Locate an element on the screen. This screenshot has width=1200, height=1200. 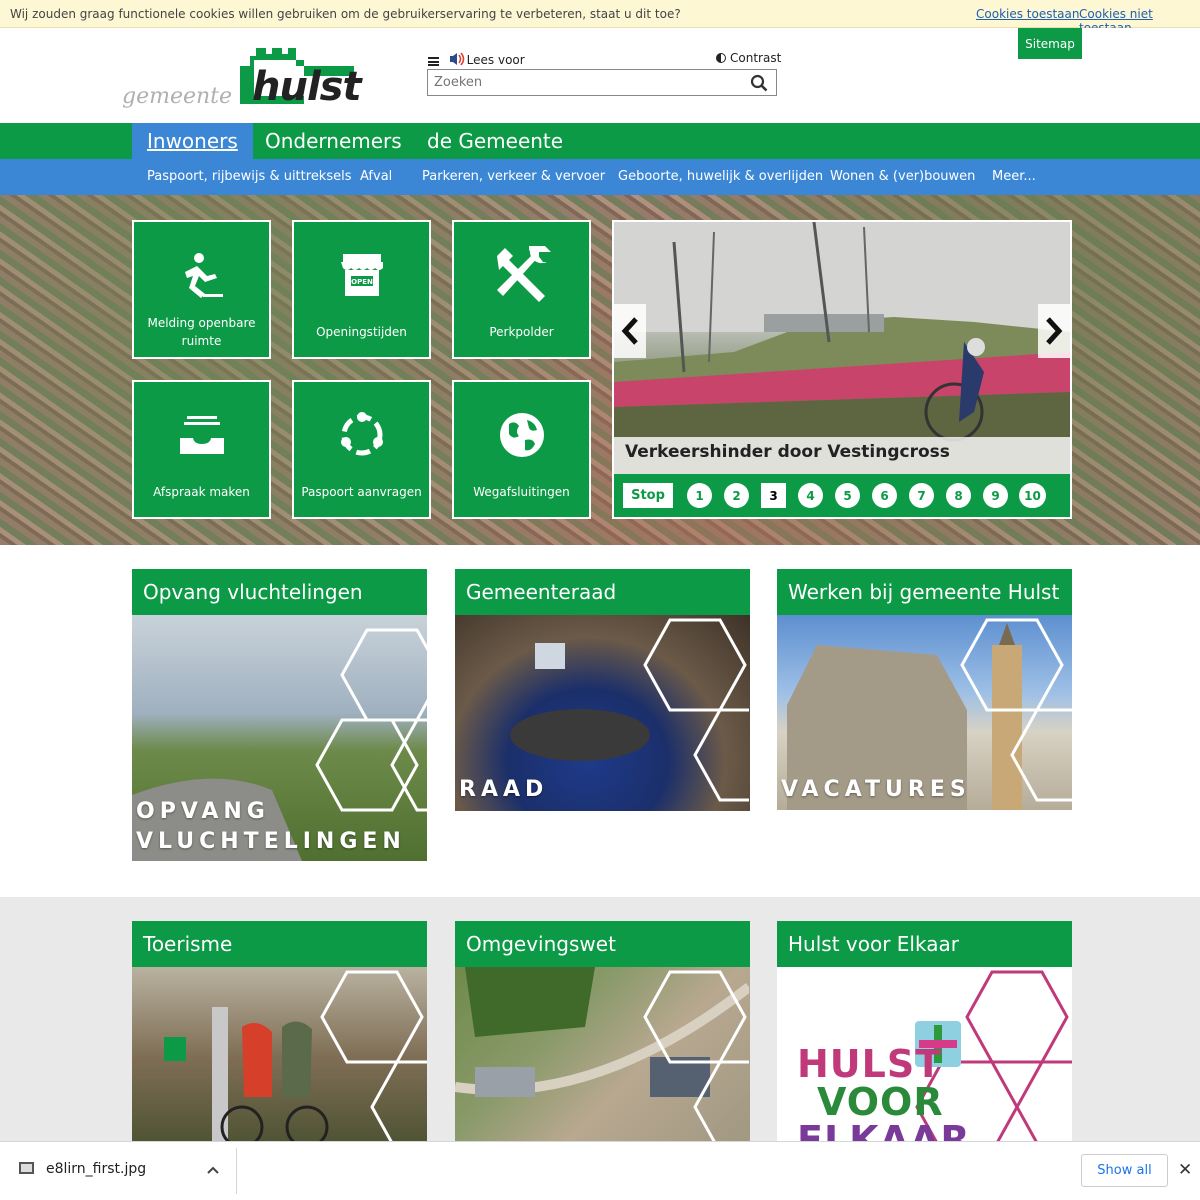
card-overlay-text: VACATURES is located at coordinates (876, 789).